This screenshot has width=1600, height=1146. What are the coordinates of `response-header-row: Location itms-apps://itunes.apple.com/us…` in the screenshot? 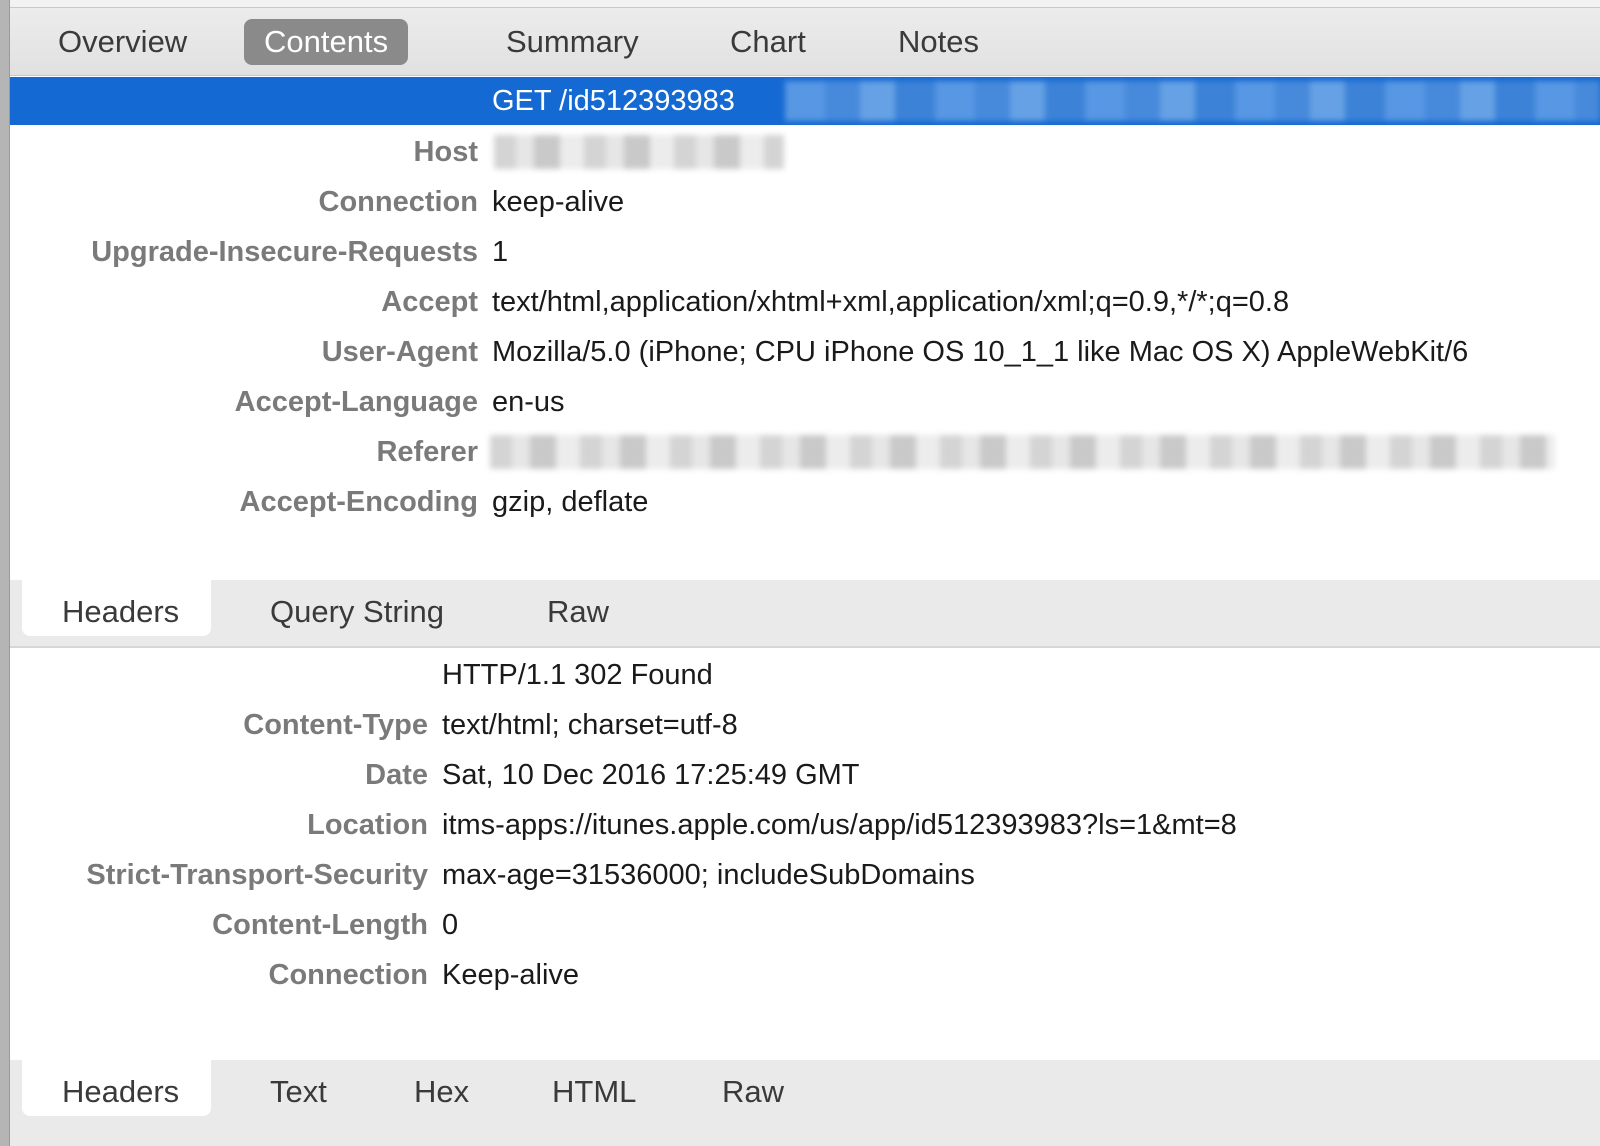 It's located at (805, 825).